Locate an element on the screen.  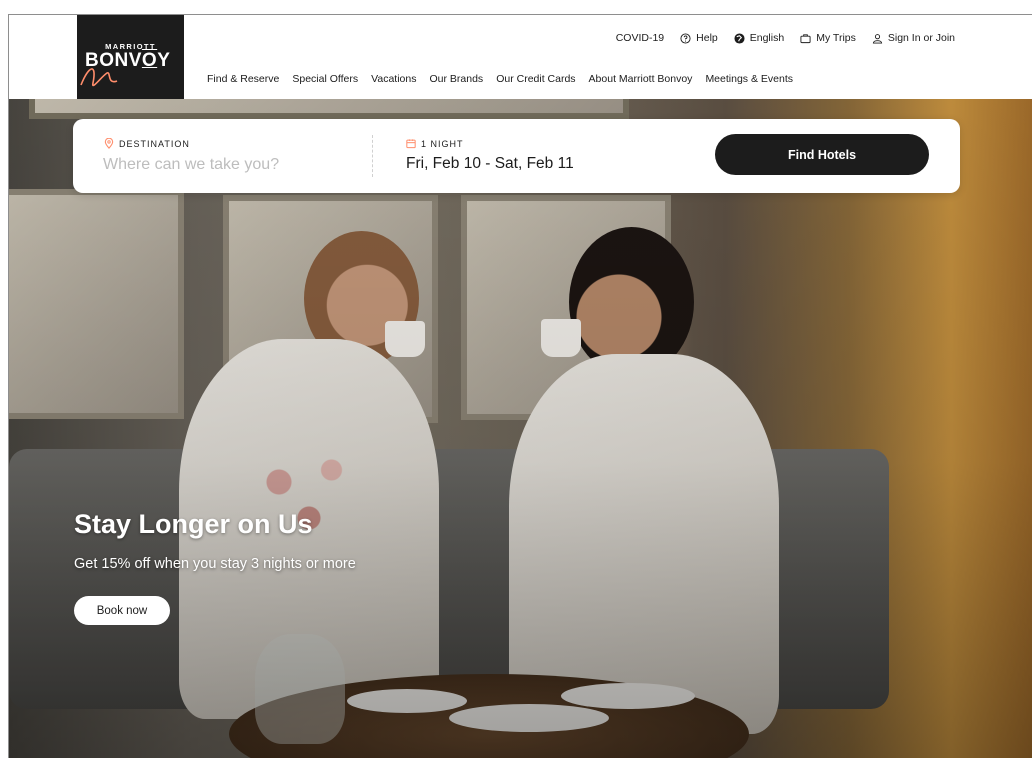
nights-label-text: 1 NIGHT is located at coordinates (442, 143).